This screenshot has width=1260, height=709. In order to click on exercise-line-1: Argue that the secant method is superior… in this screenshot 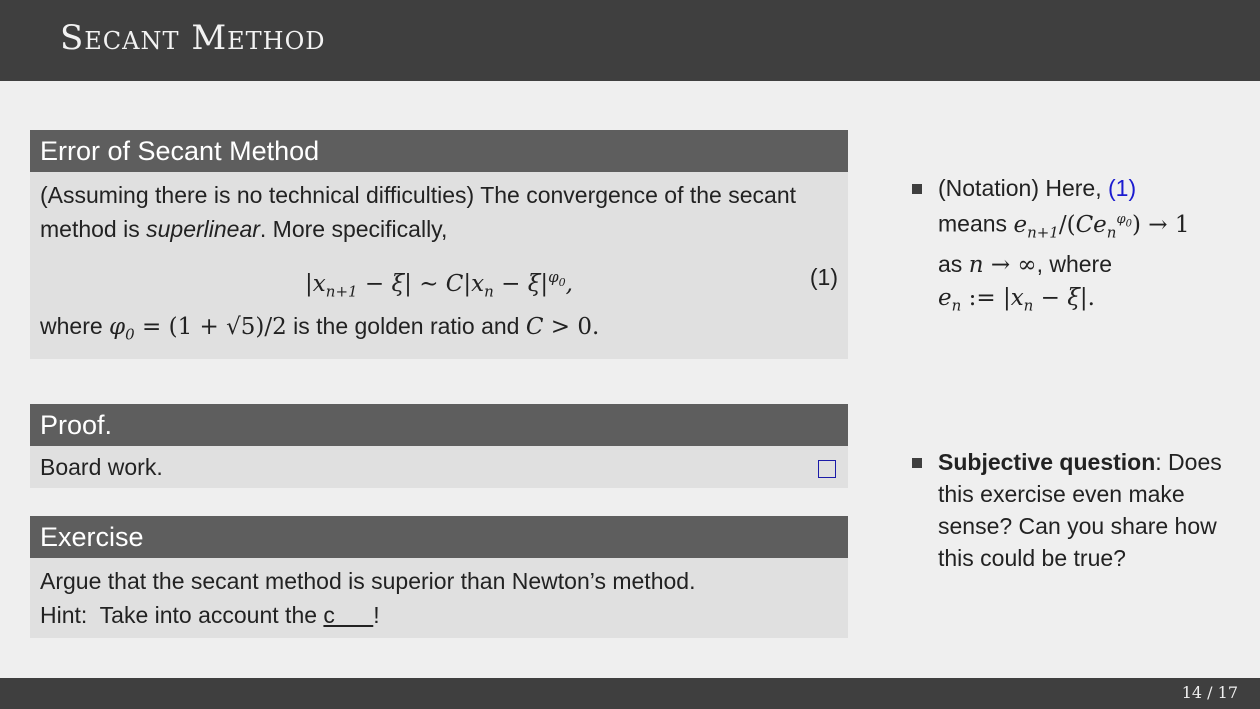, I will do `click(368, 581)`.